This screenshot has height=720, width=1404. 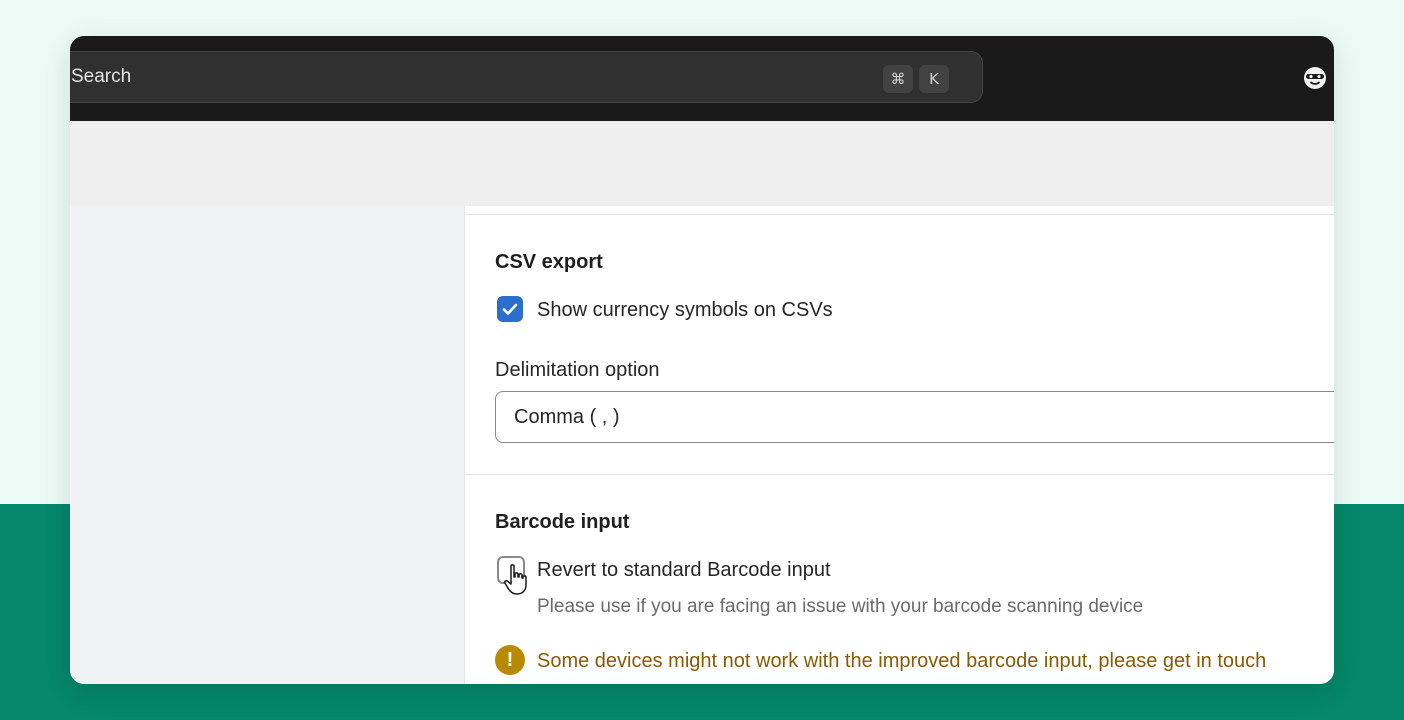 I want to click on csv-export-heading: CSV export, so click(x=549, y=262).